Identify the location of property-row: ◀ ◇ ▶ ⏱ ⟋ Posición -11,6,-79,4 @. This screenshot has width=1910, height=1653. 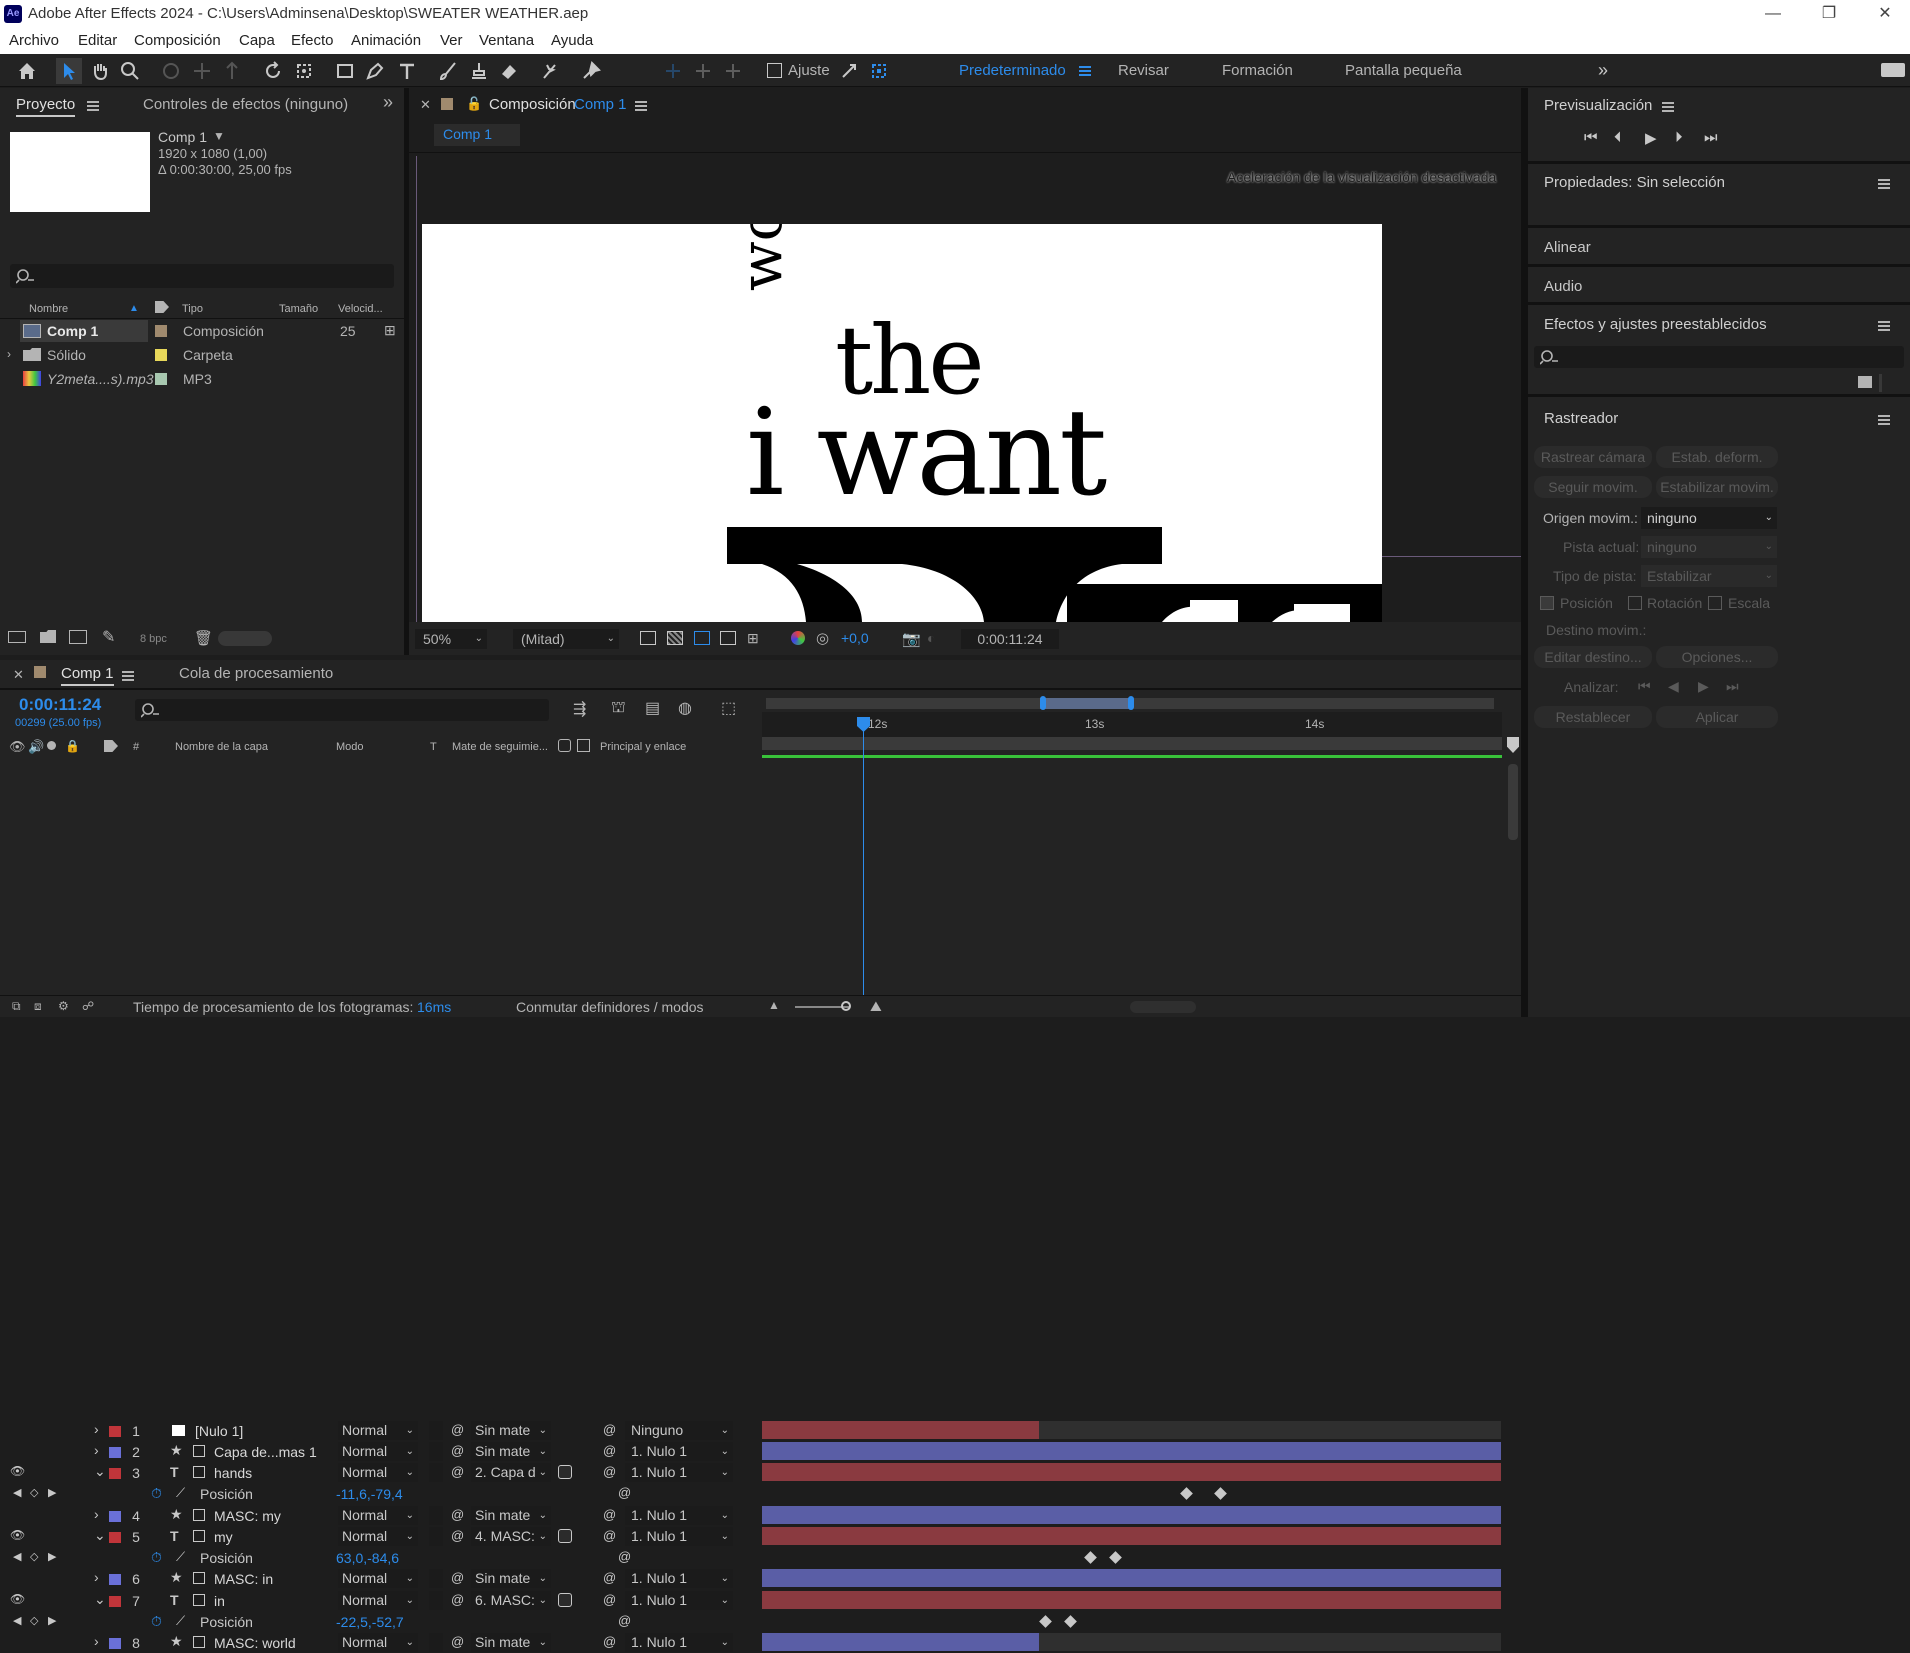
(380, 1493).